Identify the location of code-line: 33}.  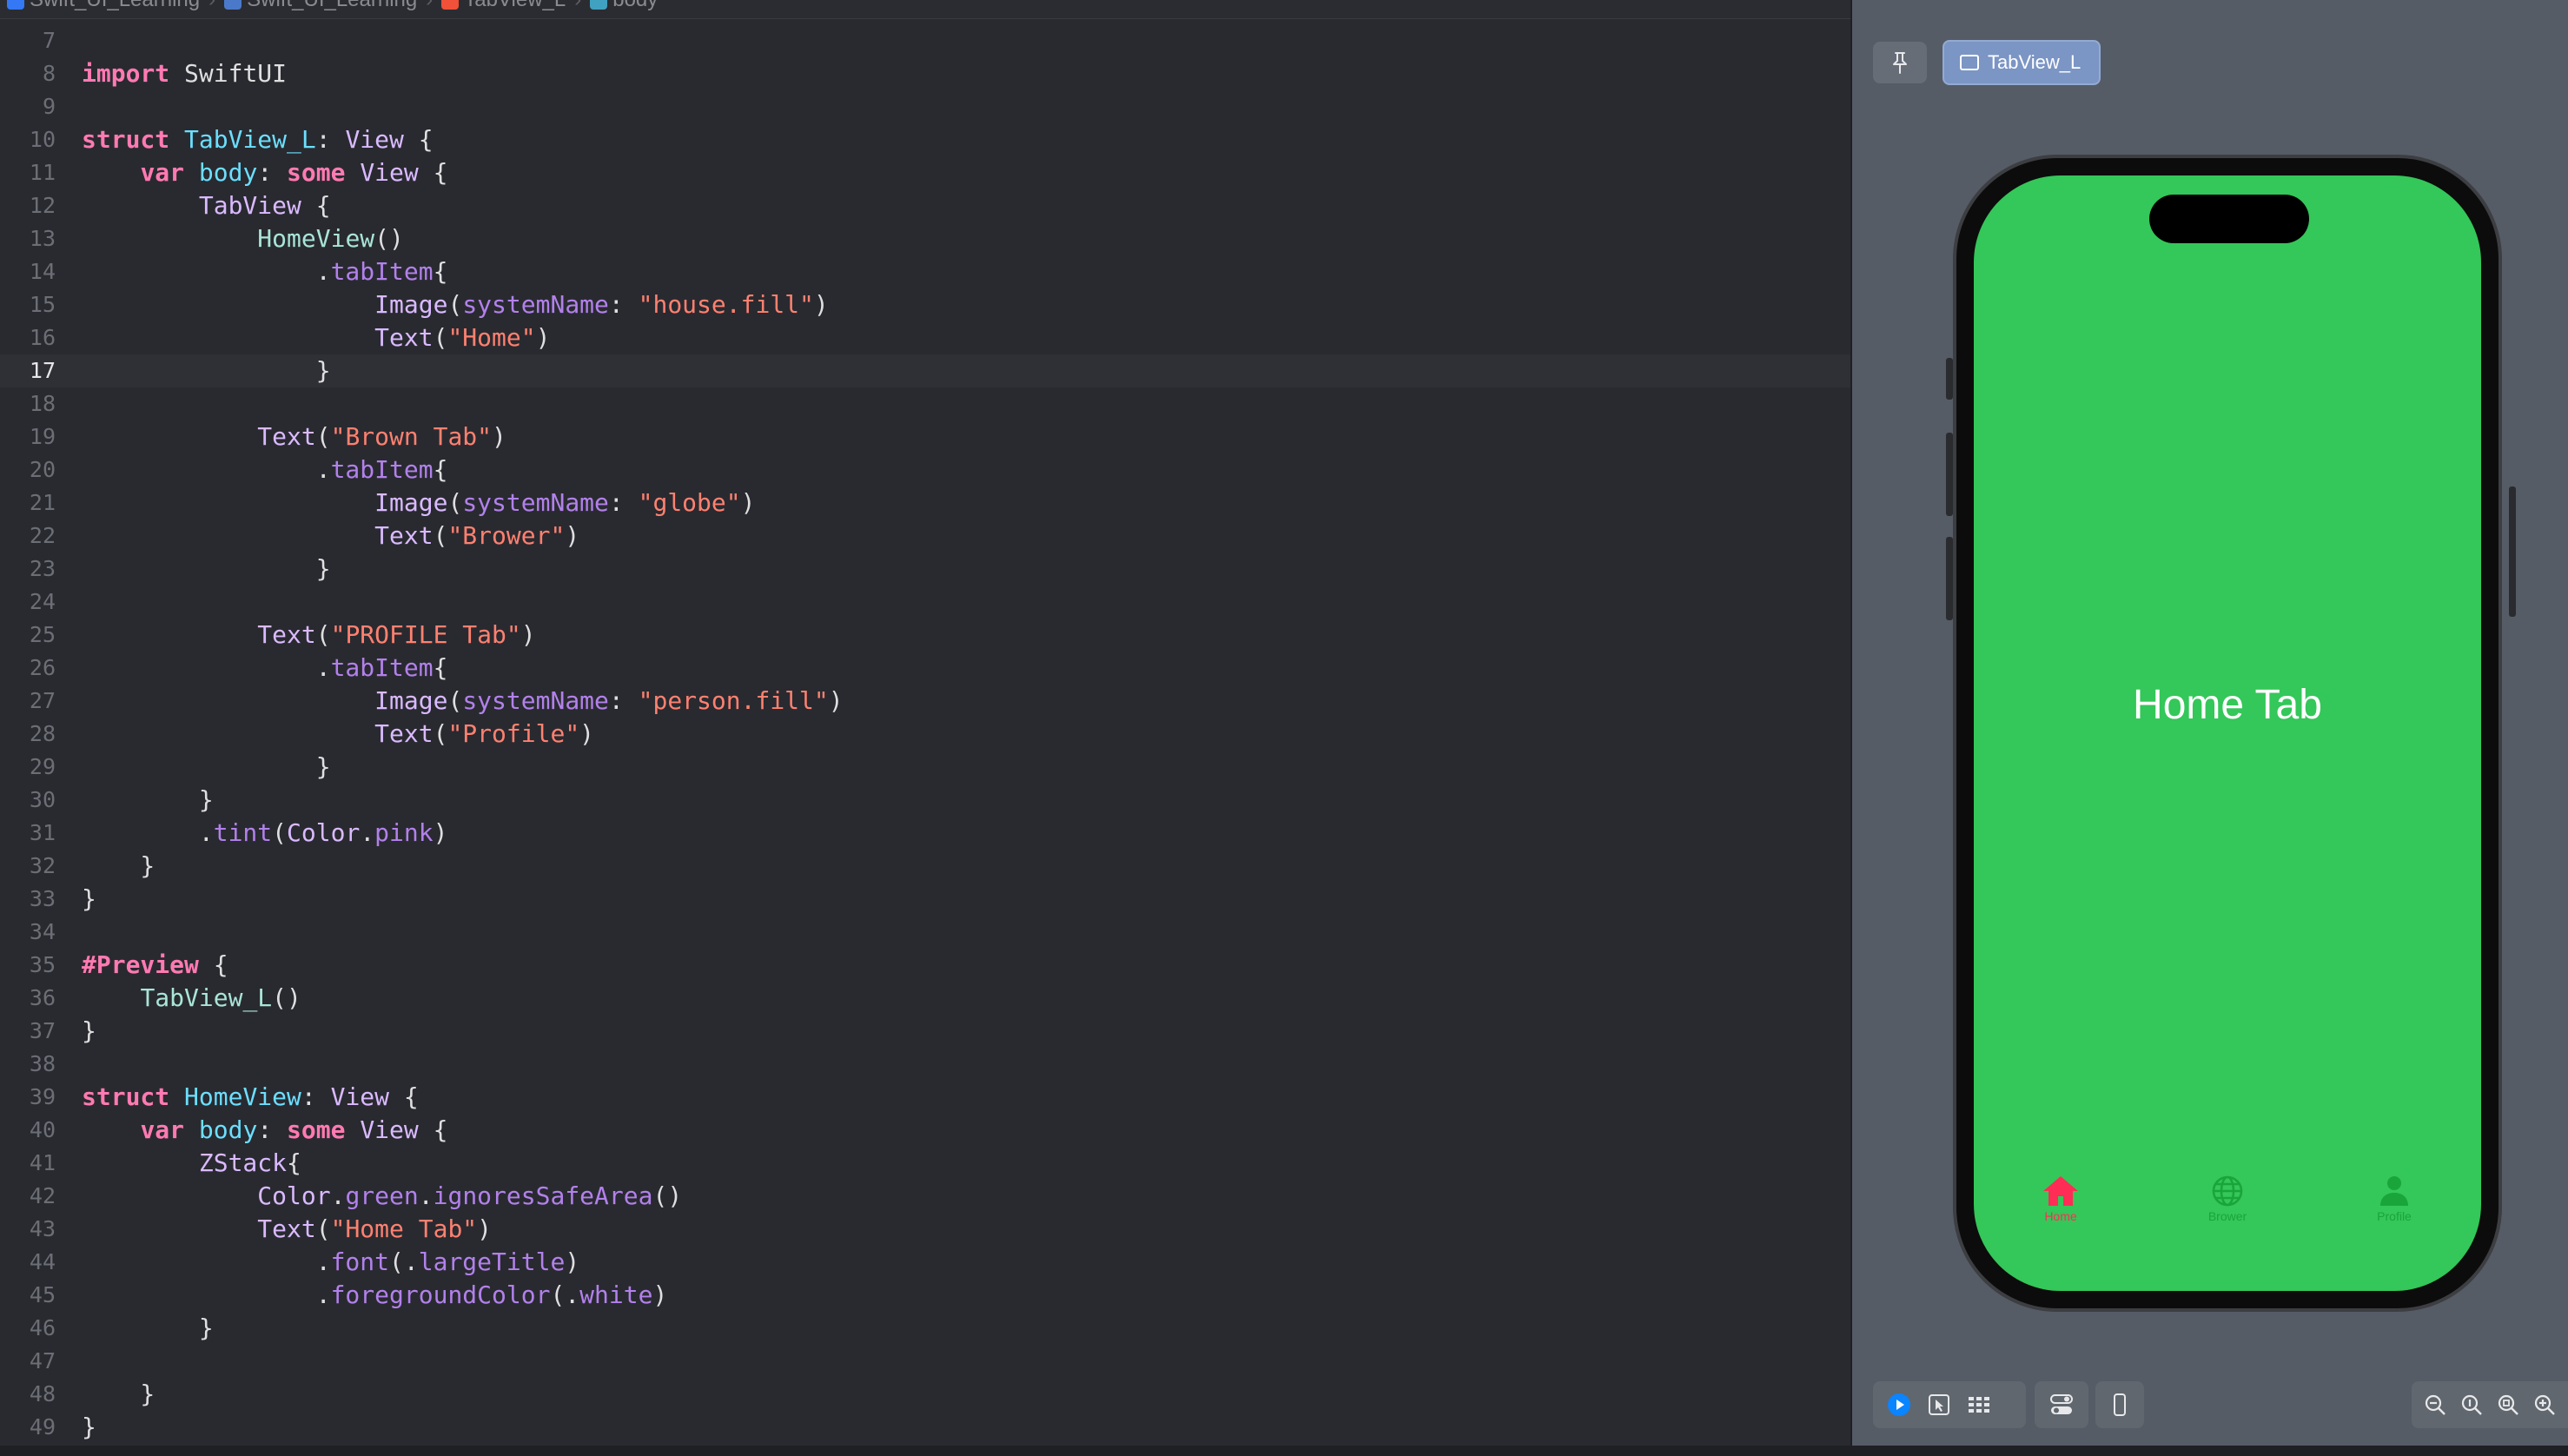
(925, 899).